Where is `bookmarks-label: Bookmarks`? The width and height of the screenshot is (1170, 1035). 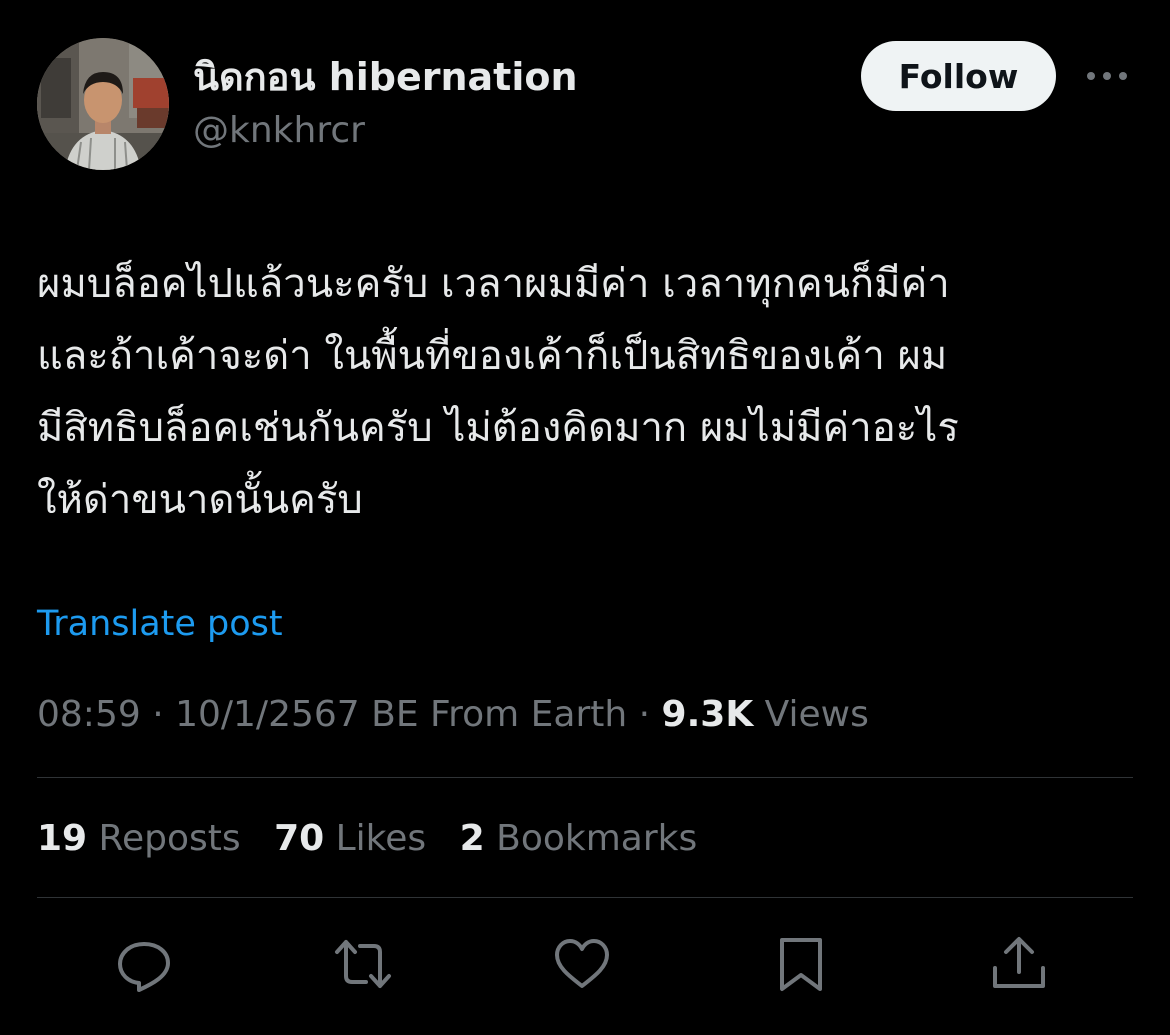
bookmarks-label: Bookmarks is located at coordinates (591, 838).